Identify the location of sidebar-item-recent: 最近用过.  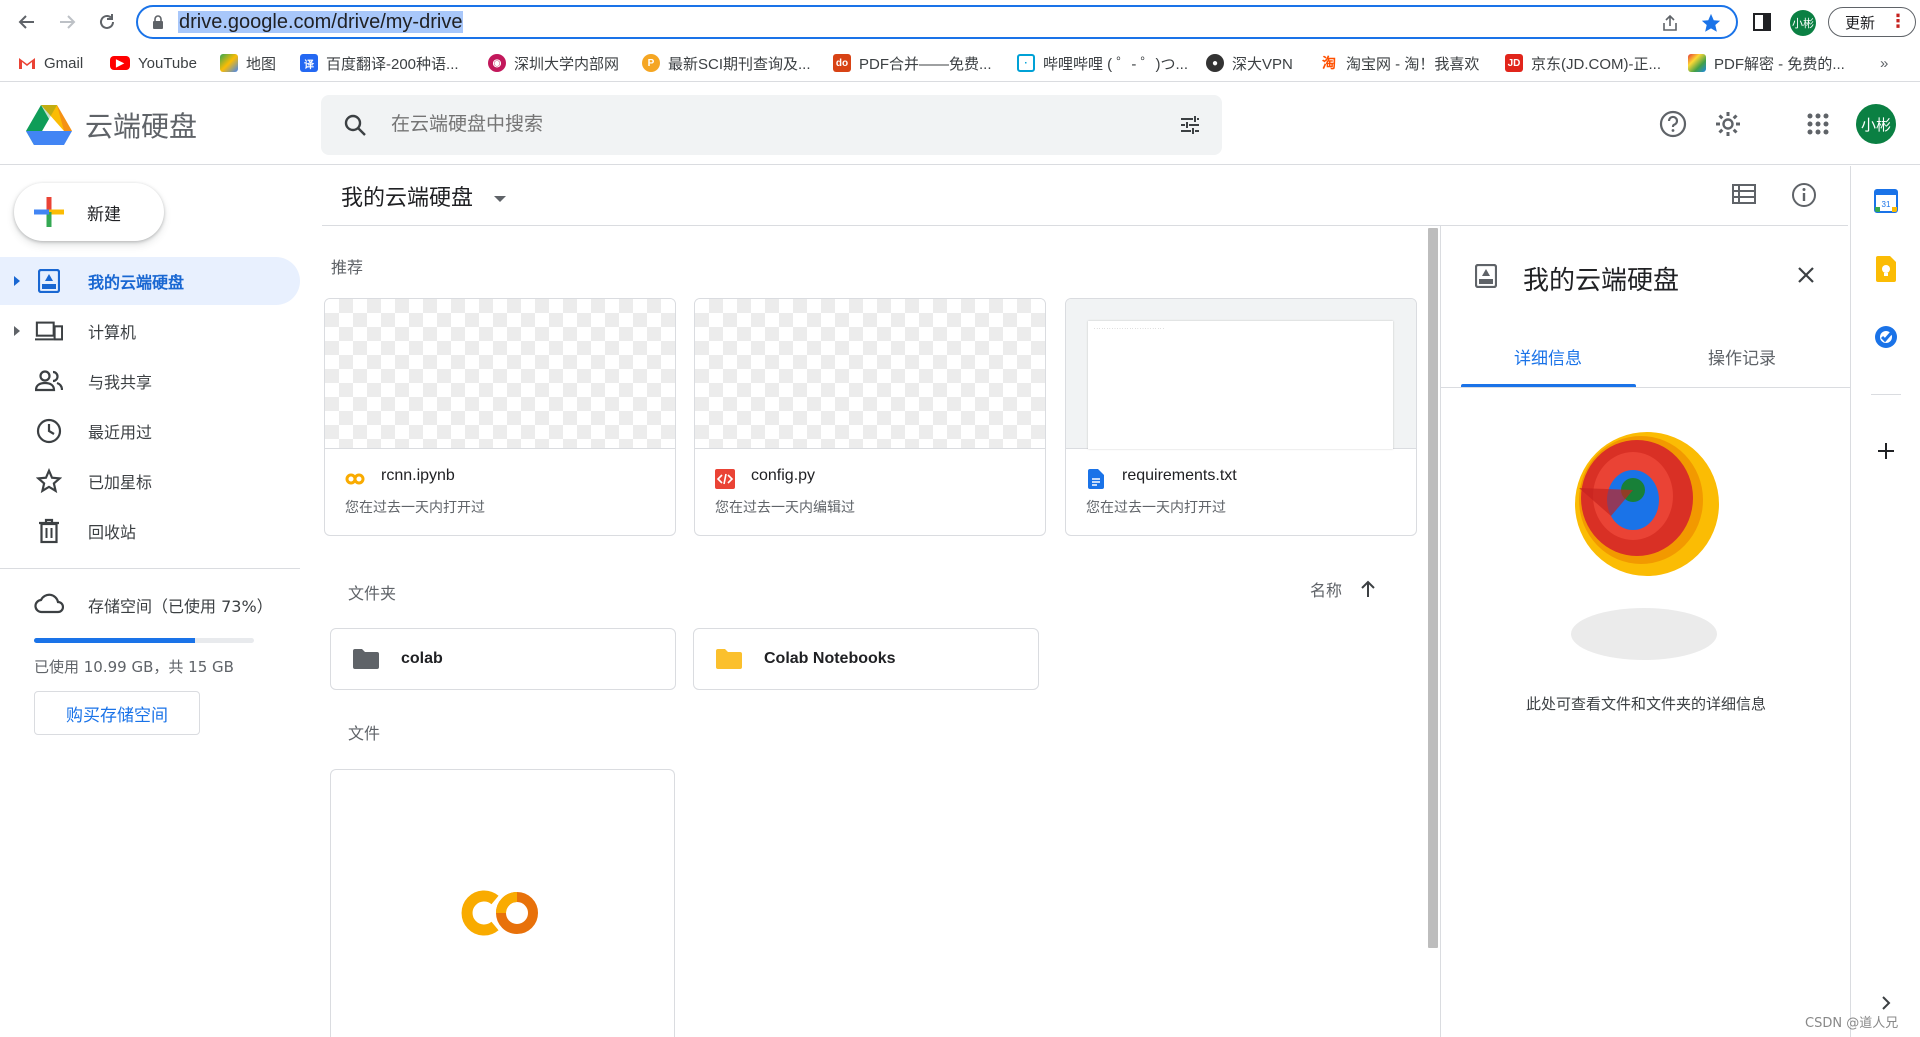
(150, 431).